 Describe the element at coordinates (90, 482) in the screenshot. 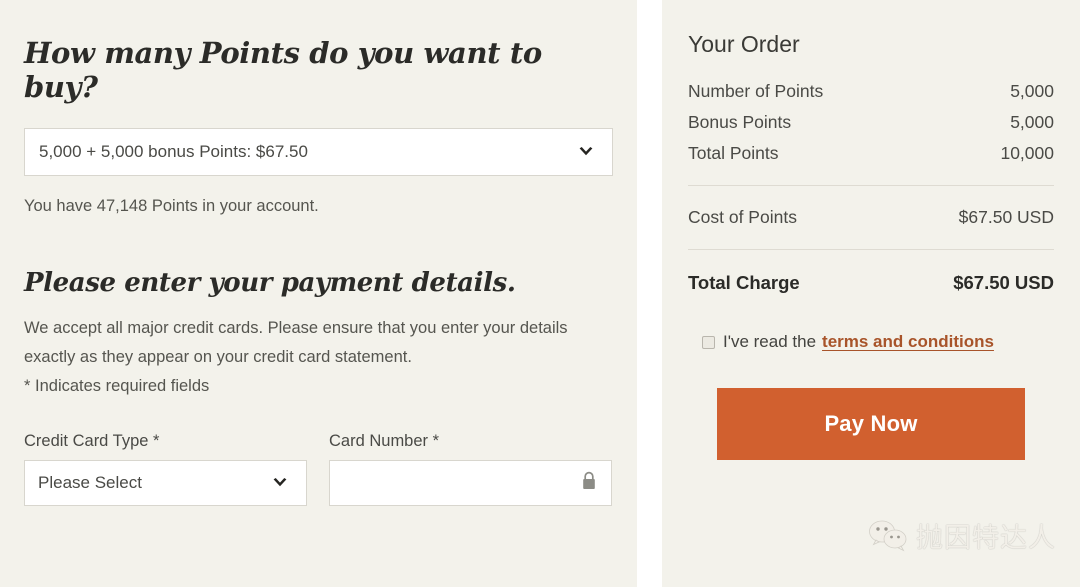

I see `credit-card-type-value: Please Select` at that location.